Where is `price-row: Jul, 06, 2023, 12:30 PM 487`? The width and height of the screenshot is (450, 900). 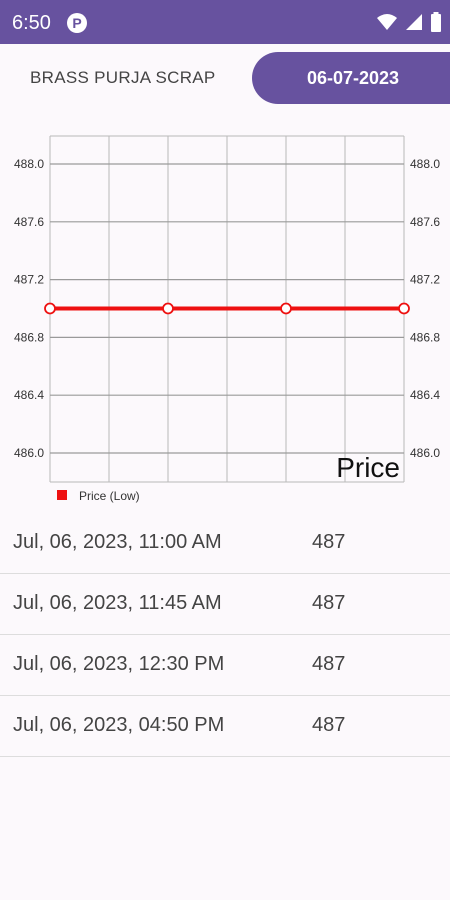
price-row: Jul, 06, 2023, 12:30 PM 487 is located at coordinates (225, 665).